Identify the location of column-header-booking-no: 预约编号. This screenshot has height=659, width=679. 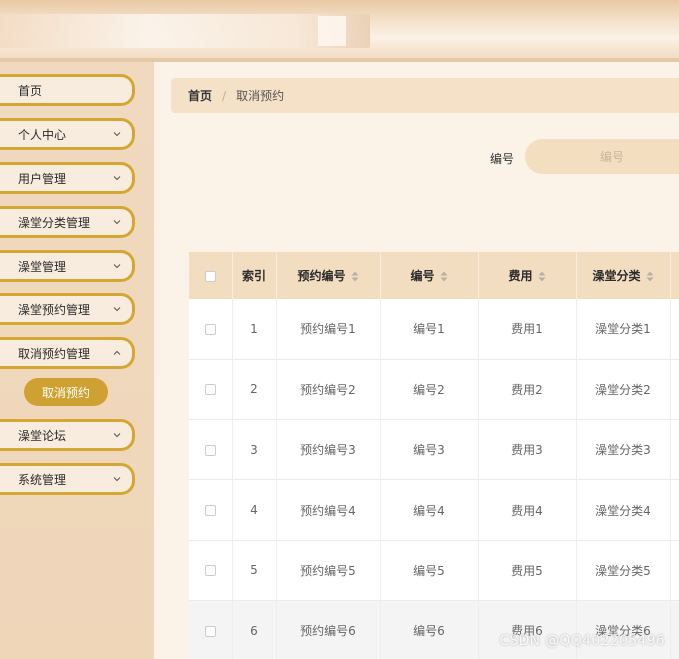
(328, 275).